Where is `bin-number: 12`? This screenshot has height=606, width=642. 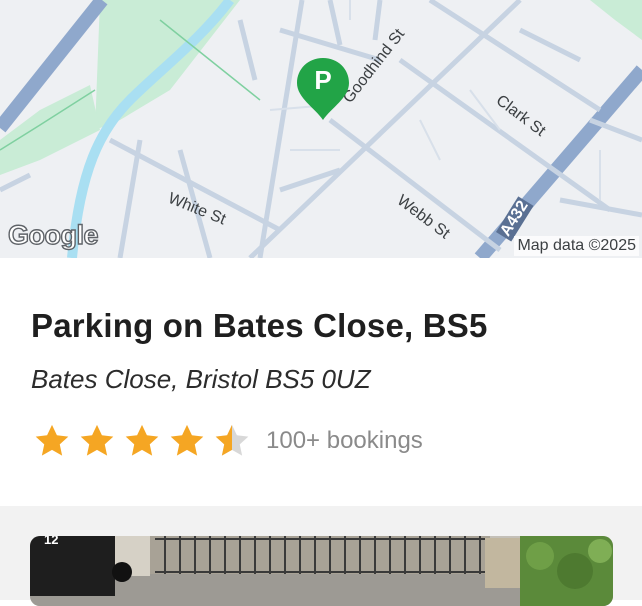 bin-number: 12 is located at coordinates (51, 541).